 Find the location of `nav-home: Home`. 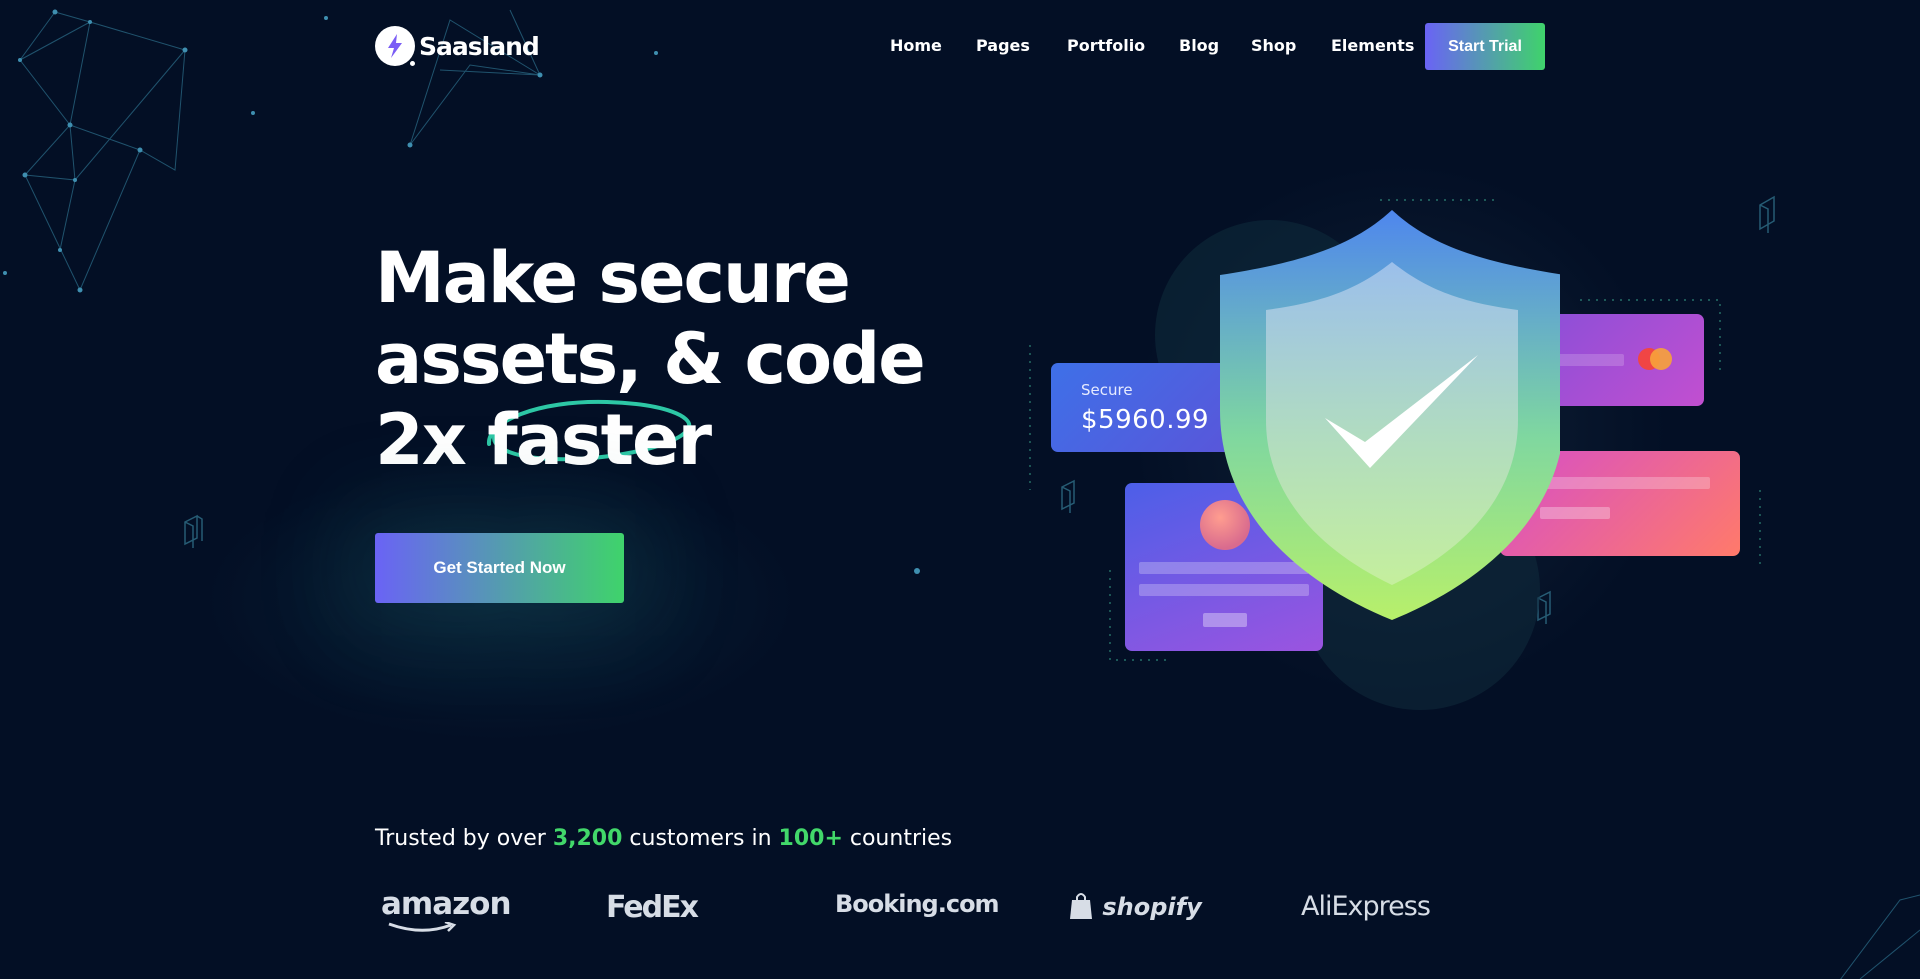

nav-home: Home is located at coordinates (916, 45).